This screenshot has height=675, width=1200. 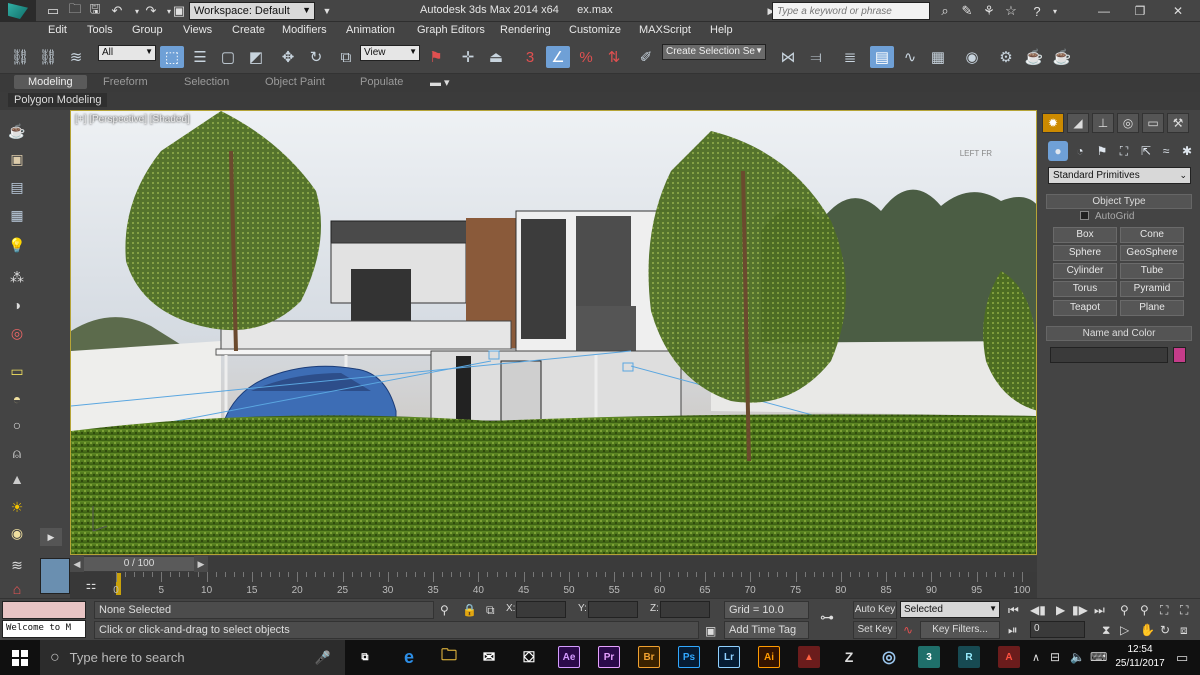 What do you see at coordinates (1058, 151) in the screenshot?
I see `geometry-icon: ●` at bounding box center [1058, 151].